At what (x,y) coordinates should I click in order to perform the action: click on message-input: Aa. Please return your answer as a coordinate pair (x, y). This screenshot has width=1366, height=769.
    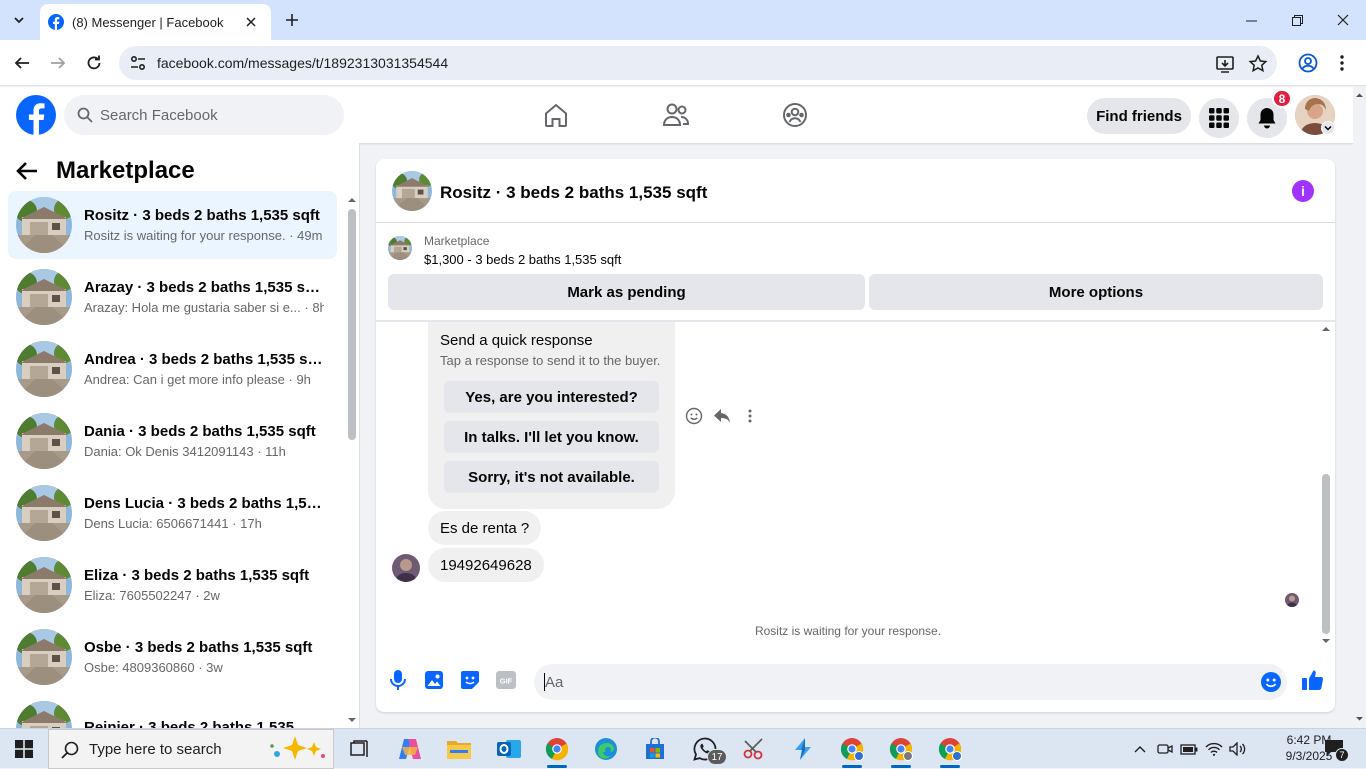
    Looking at the image, I should click on (910, 682).